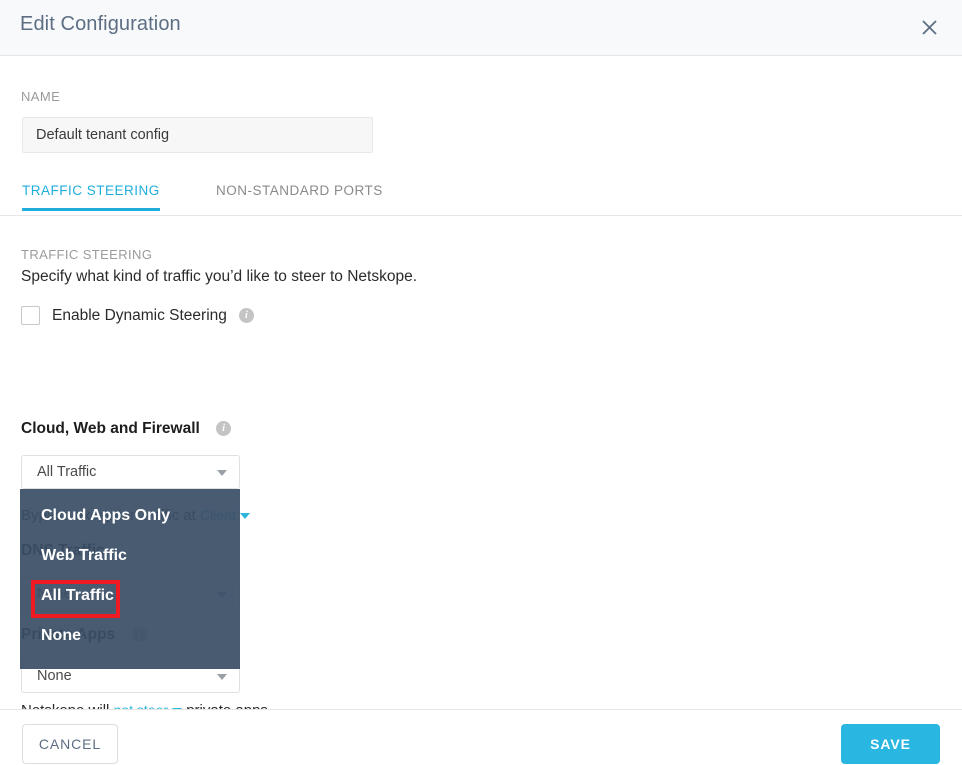 This screenshot has height=765, width=962. What do you see at coordinates (929, 27) in the screenshot?
I see `close-icon` at bounding box center [929, 27].